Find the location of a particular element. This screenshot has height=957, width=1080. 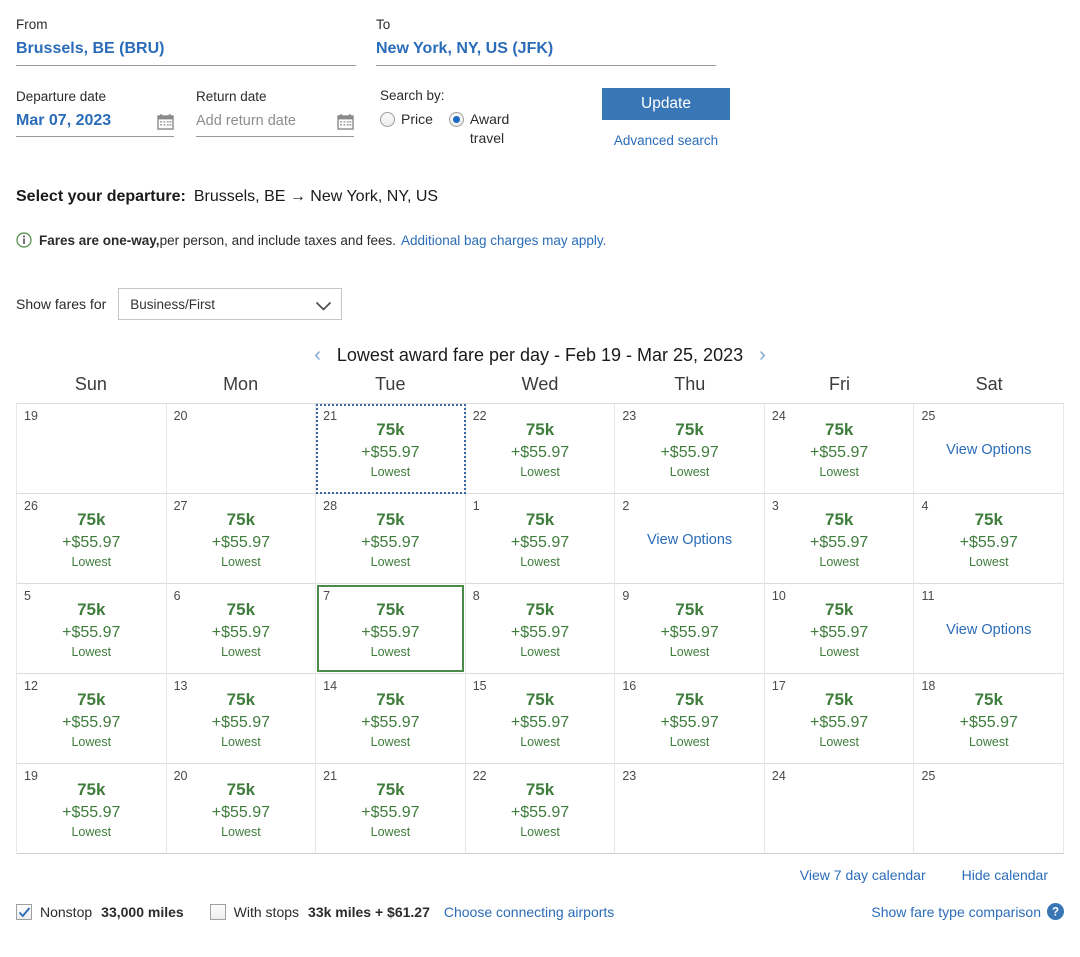

next-week-arrow: › is located at coordinates (762, 355).